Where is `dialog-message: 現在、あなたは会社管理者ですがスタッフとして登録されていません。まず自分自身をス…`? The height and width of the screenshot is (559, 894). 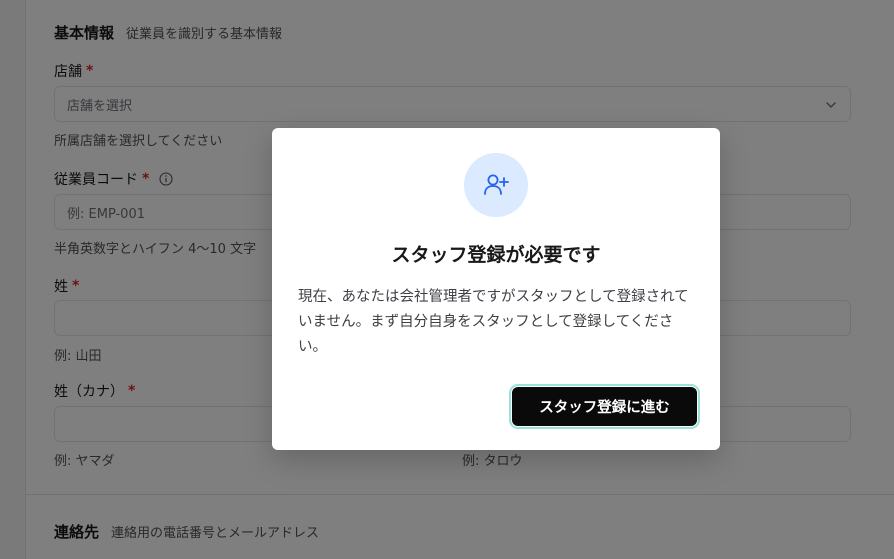
dialog-message: 現在、あなたは会社管理者ですがスタッフとして登録されていません。まず自分自身をス… is located at coordinates (493, 322).